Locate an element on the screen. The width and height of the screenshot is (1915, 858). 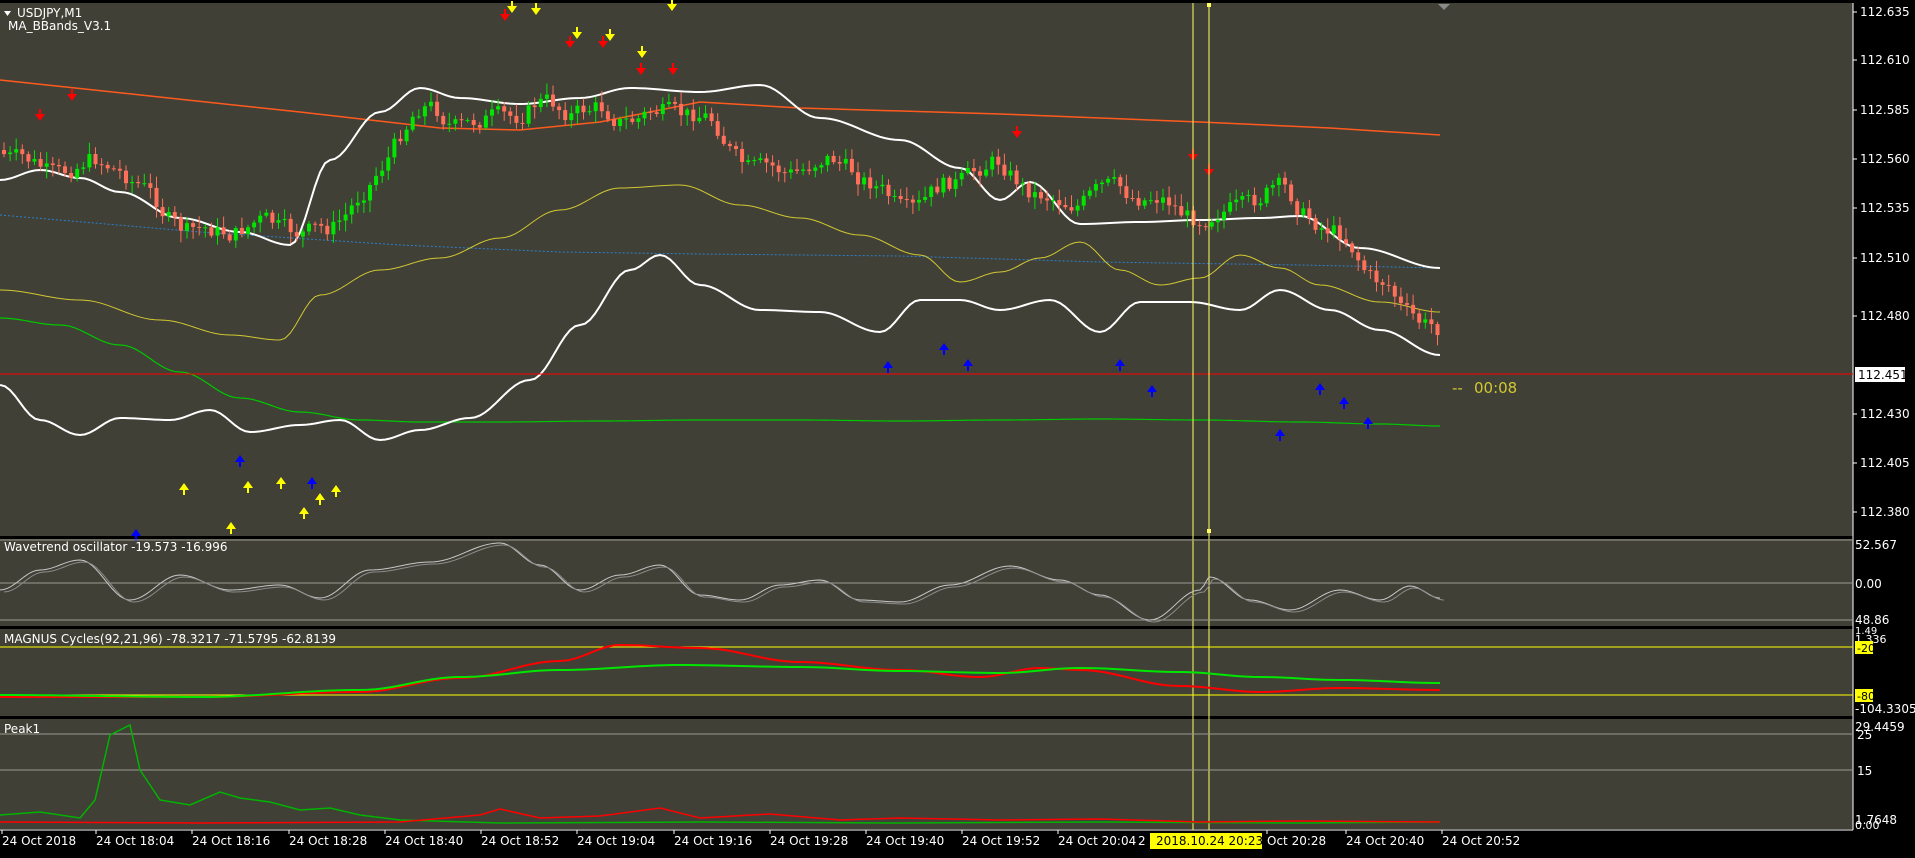
time-label: 24 Oct 19:52 is located at coordinates (1001, 841).